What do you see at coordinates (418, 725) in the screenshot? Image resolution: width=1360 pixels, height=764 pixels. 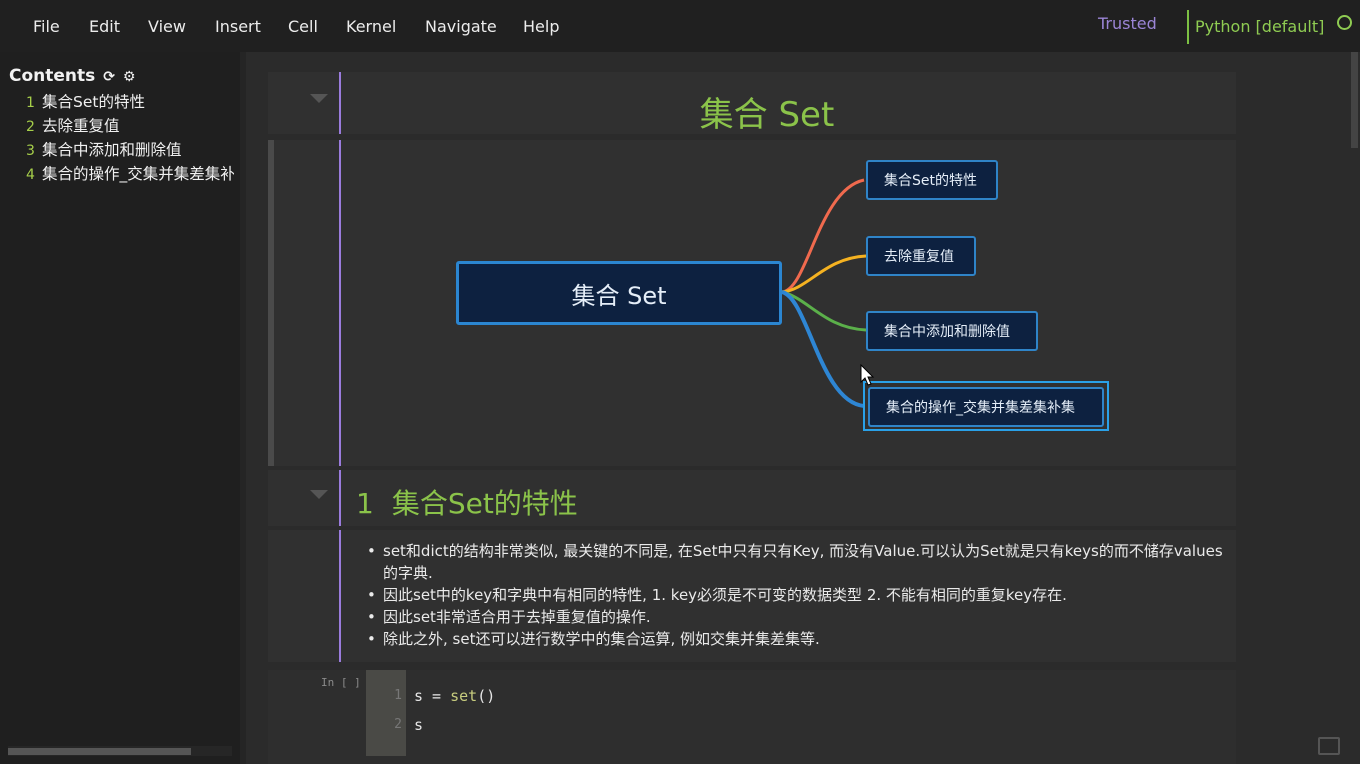 I see `code-line-2: s` at bounding box center [418, 725].